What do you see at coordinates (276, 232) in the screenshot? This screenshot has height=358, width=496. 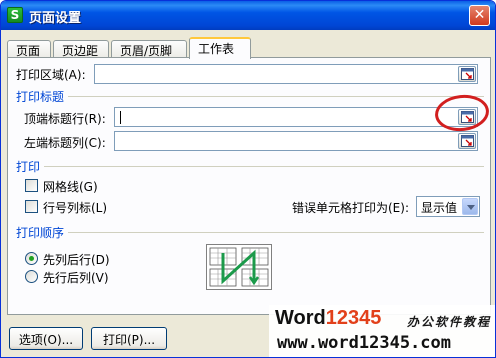 I see `page-order-divider` at bounding box center [276, 232].